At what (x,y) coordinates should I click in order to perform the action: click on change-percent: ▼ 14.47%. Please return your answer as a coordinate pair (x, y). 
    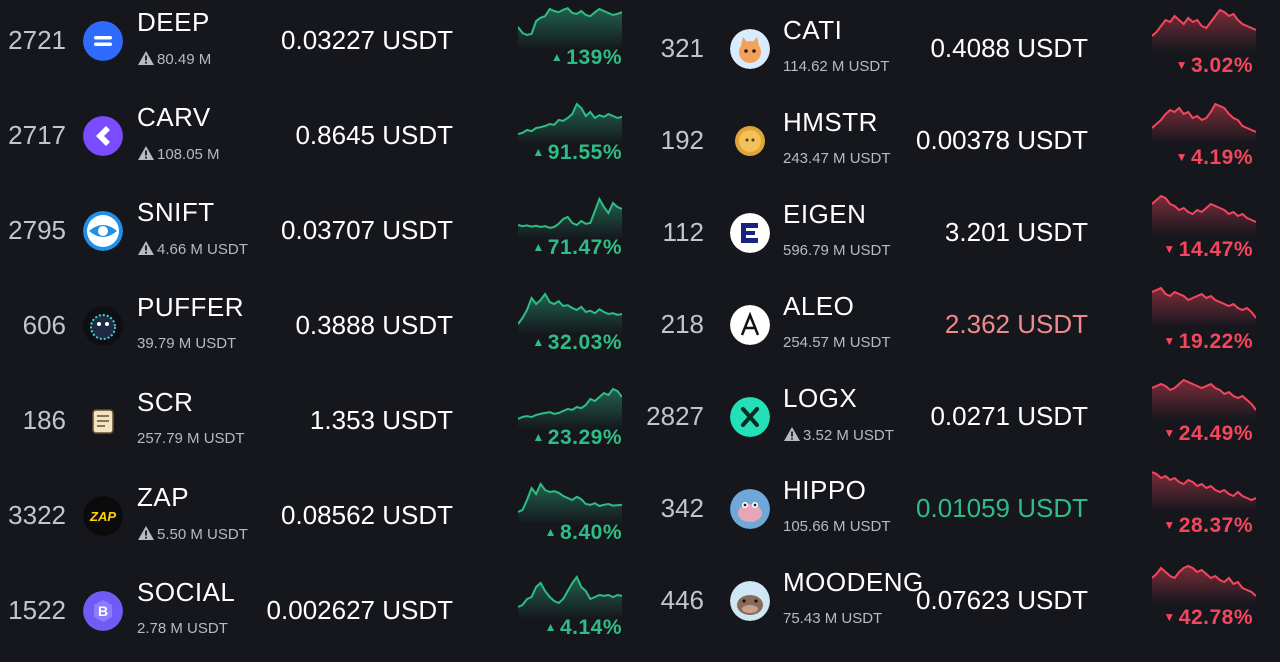
    Looking at the image, I should click on (1208, 250).